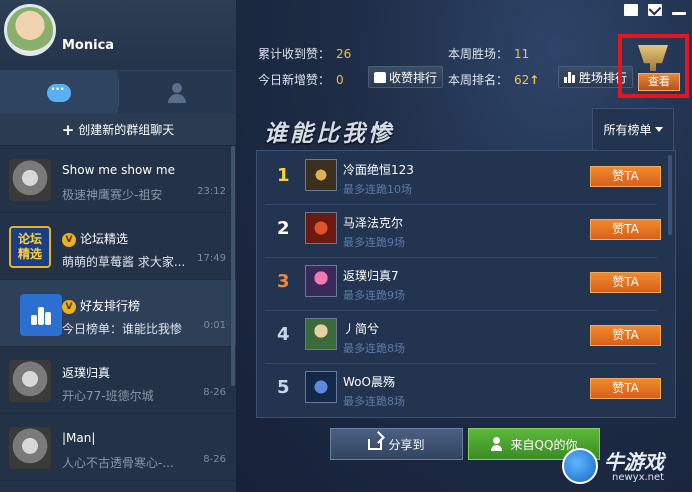 The image size is (692, 492). I want to click on caret-down-icon, so click(658, 129).